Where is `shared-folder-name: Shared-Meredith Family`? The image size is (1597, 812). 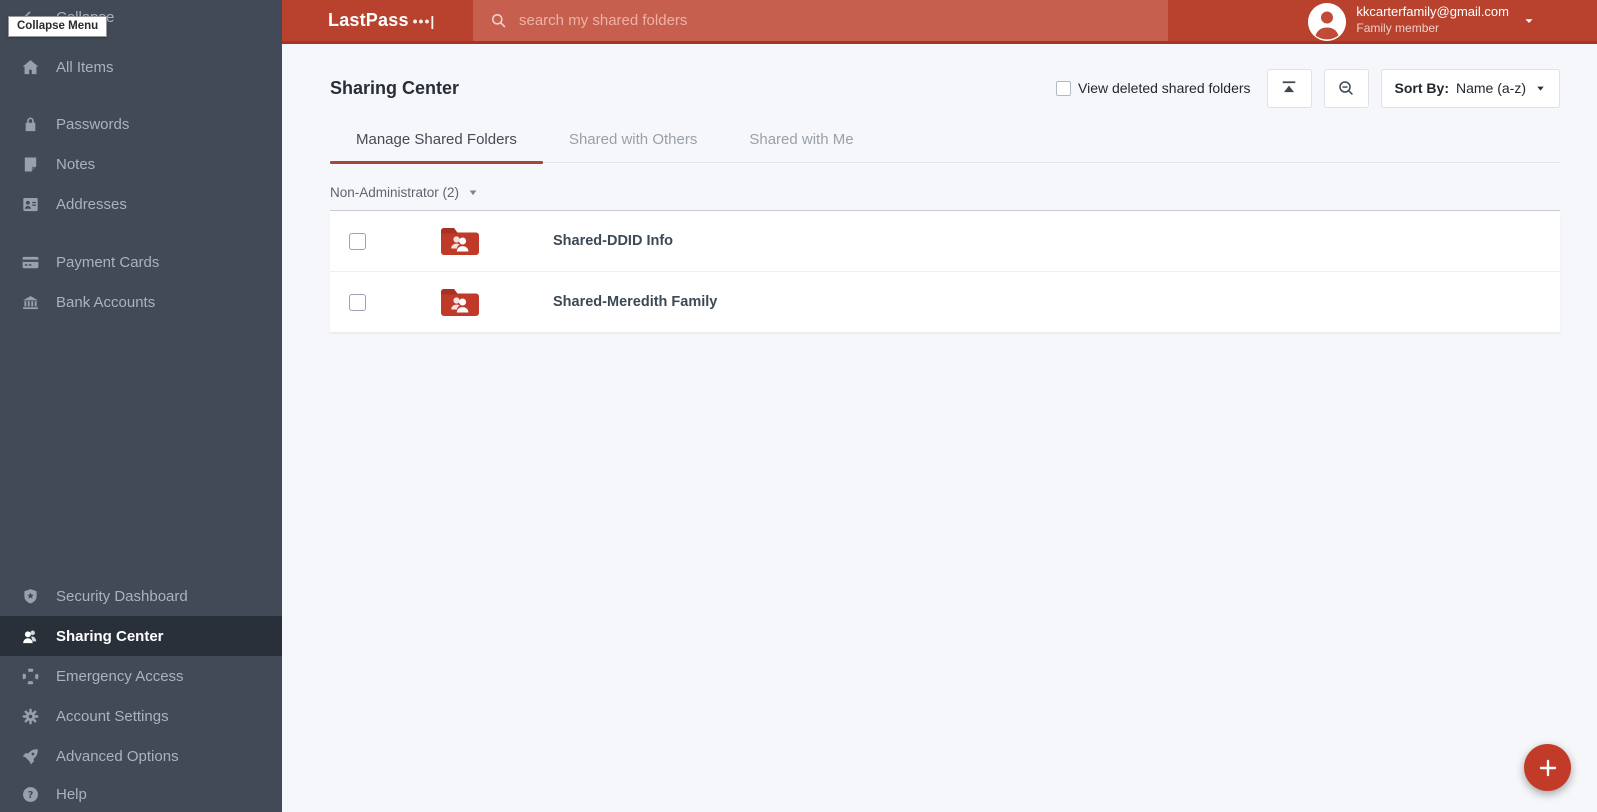
shared-folder-name: Shared-Meredith Family is located at coordinates (635, 302).